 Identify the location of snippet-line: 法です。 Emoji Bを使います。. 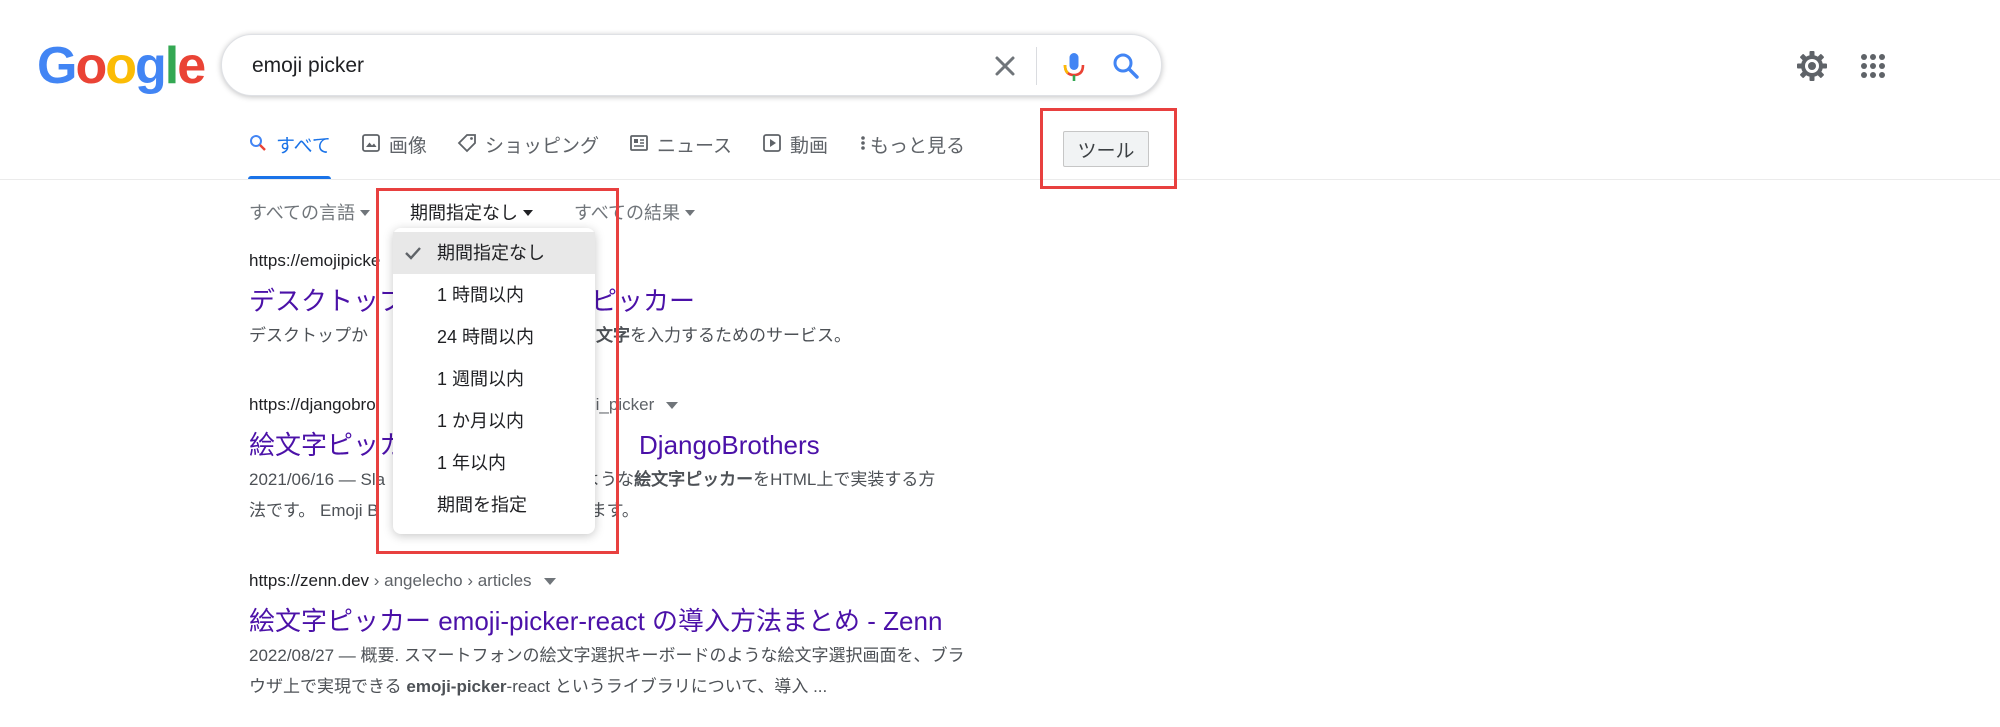
(654, 510).